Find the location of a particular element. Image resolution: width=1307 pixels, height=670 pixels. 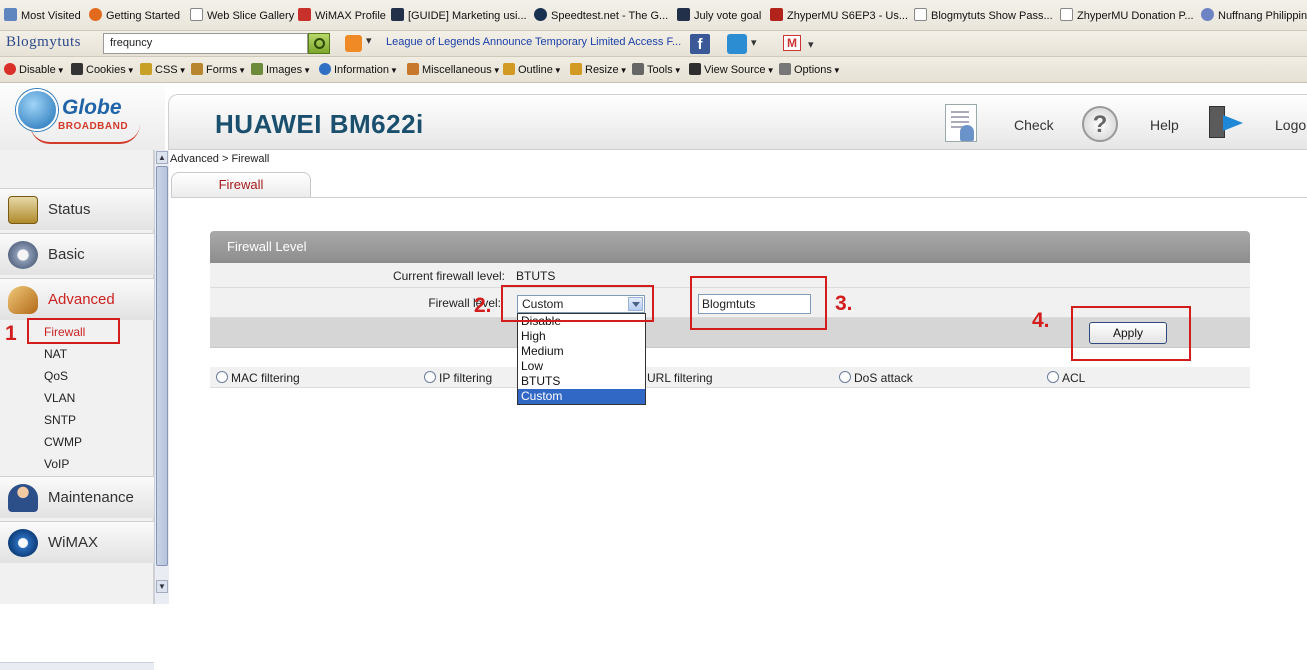

help-icon: ? is located at coordinates (1100, 124).